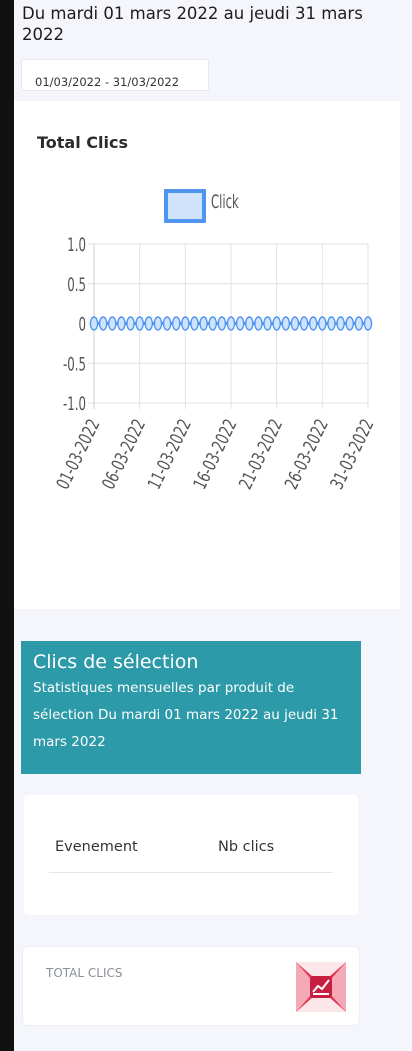 This screenshot has height=1051, width=412. I want to click on date-range-input: 01/03/2022 - 31/03/2022, so click(115, 75).